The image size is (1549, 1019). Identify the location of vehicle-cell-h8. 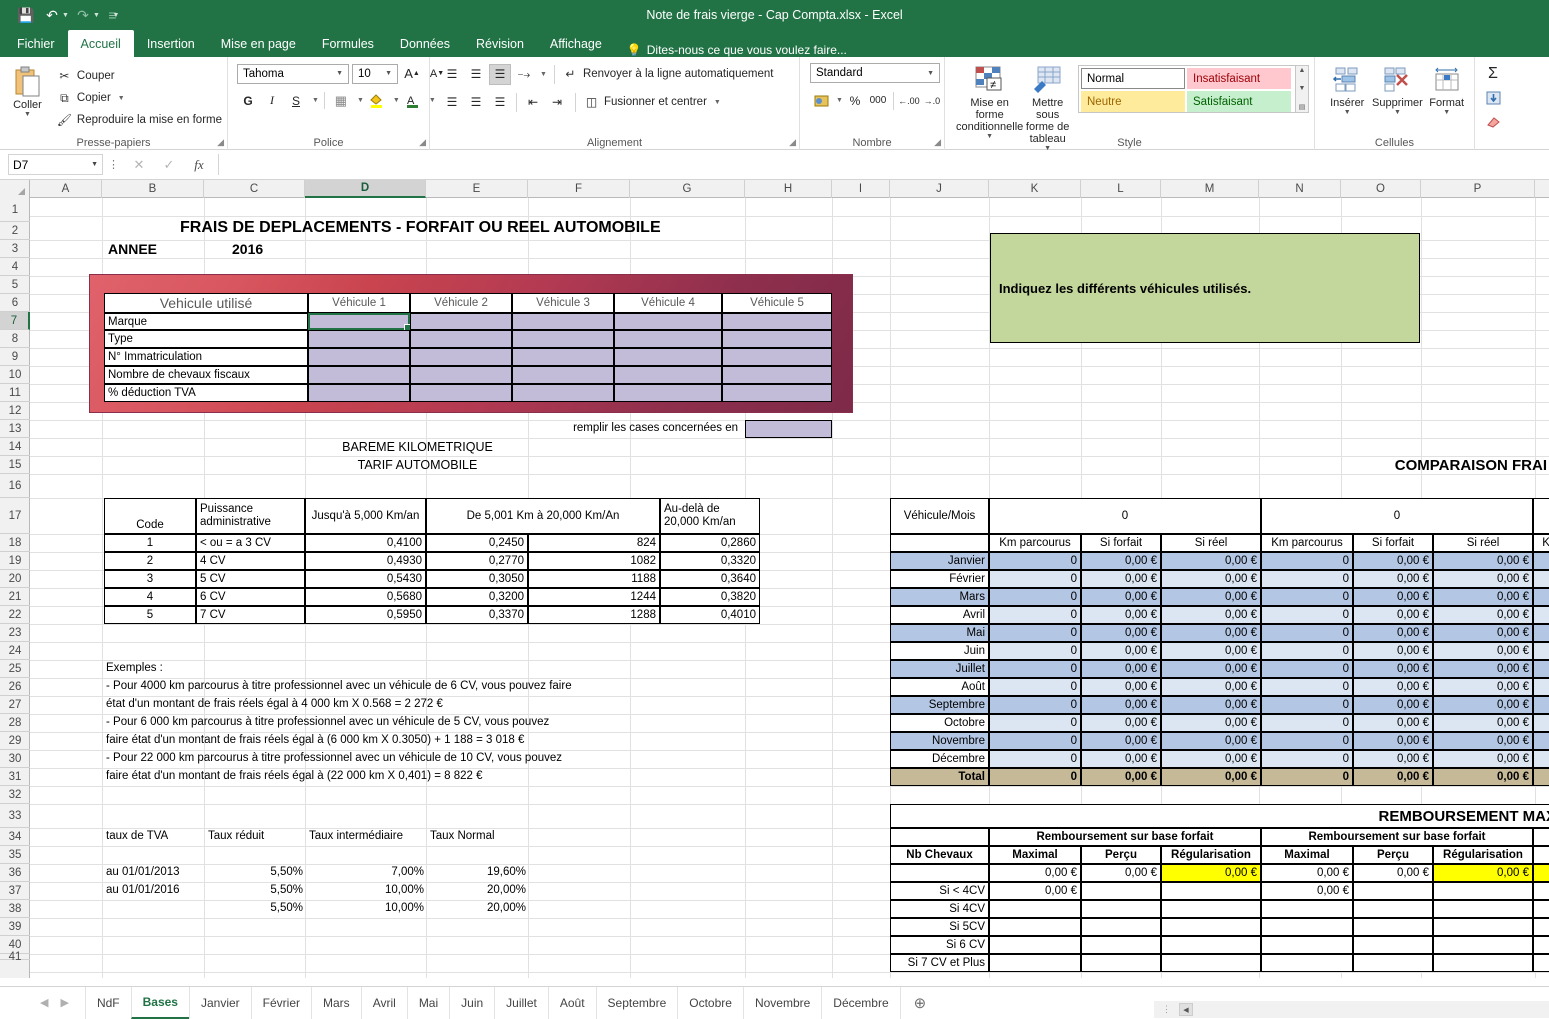
(777, 339).